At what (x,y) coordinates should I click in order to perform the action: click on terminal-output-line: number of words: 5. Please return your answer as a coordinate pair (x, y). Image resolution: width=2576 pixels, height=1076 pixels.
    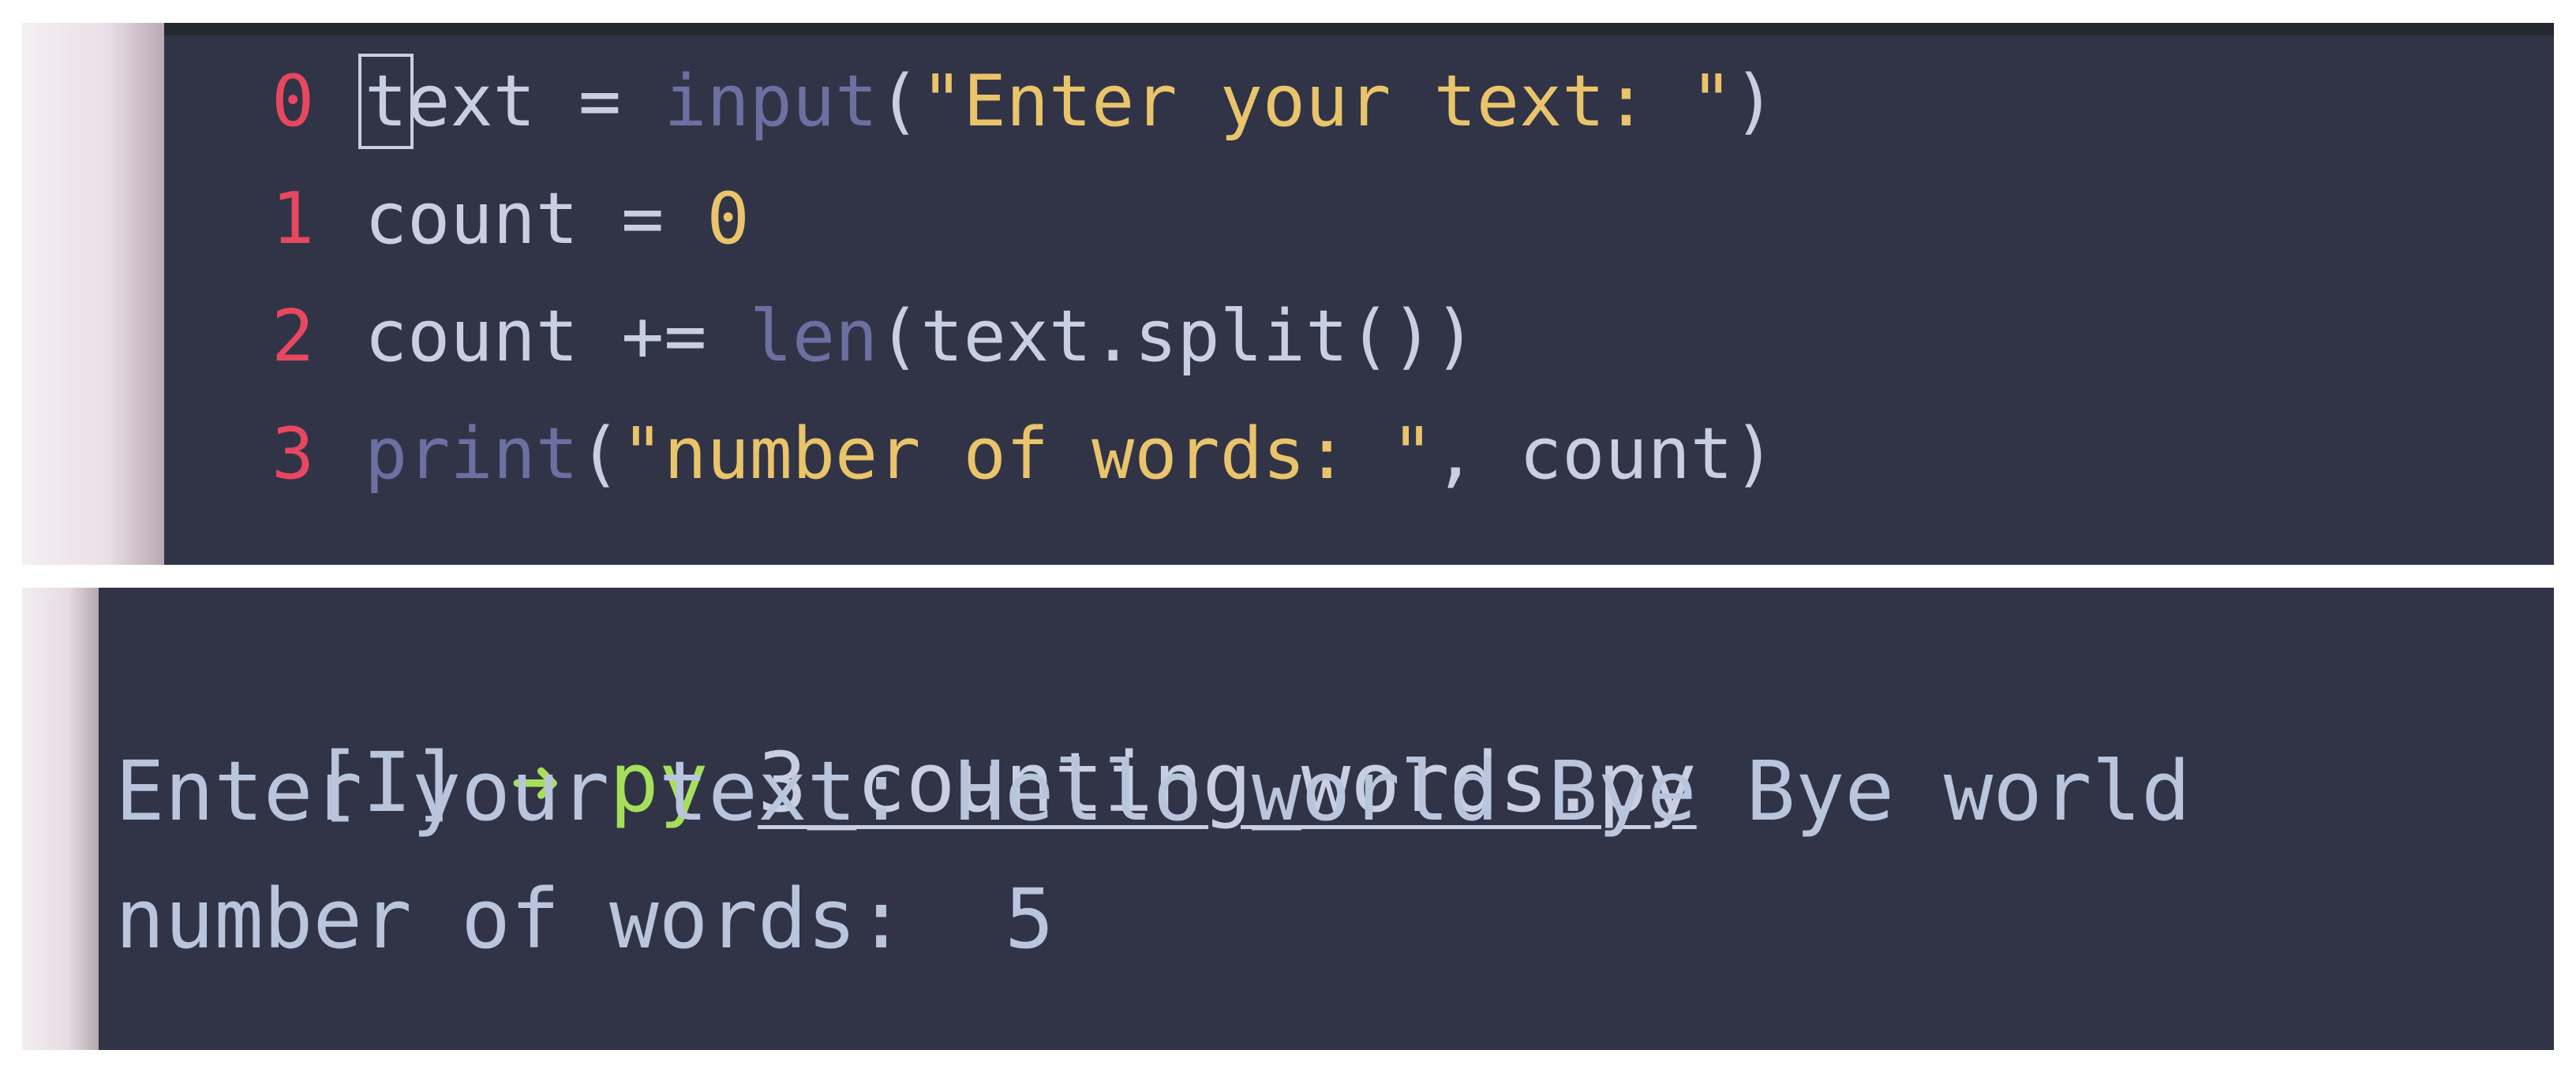
    Looking at the image, I should click on (584, 919).